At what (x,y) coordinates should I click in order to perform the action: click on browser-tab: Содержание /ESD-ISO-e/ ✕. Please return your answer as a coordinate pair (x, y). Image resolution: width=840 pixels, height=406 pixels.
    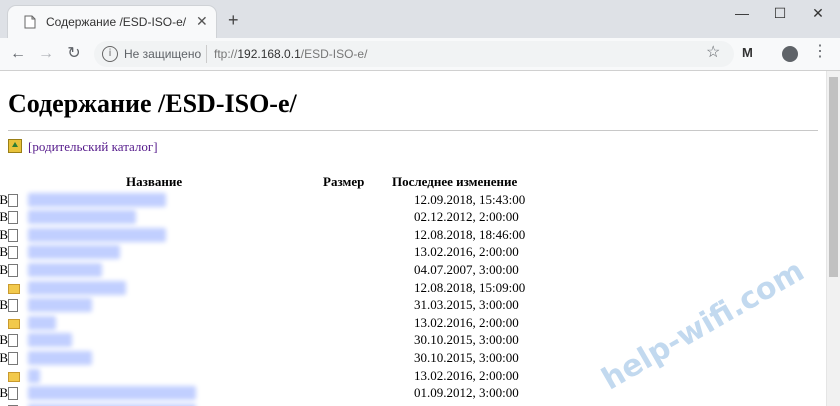
    Looking at the image, I should click on (112, 22).